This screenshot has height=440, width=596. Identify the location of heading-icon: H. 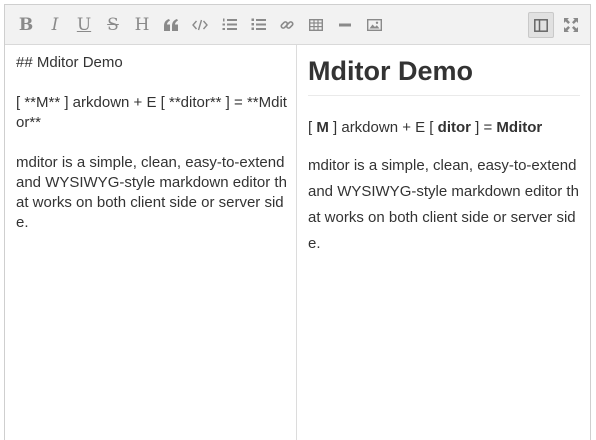
(142, 24).